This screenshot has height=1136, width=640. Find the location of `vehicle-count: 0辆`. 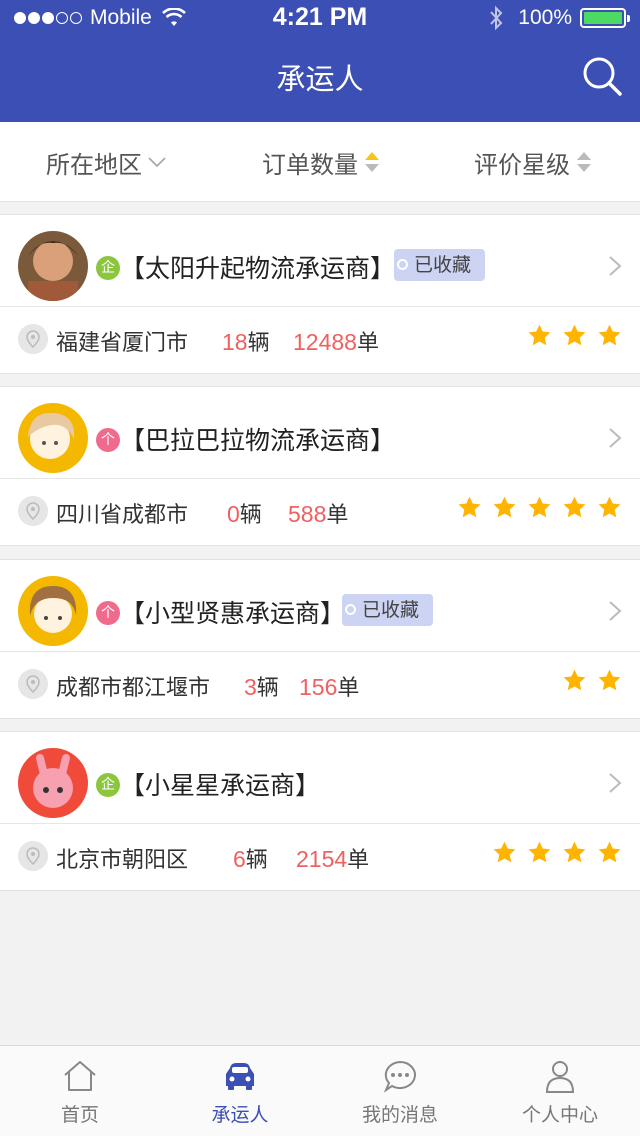

vehicle-count: 0辆 is located at coordinates (244, 513).